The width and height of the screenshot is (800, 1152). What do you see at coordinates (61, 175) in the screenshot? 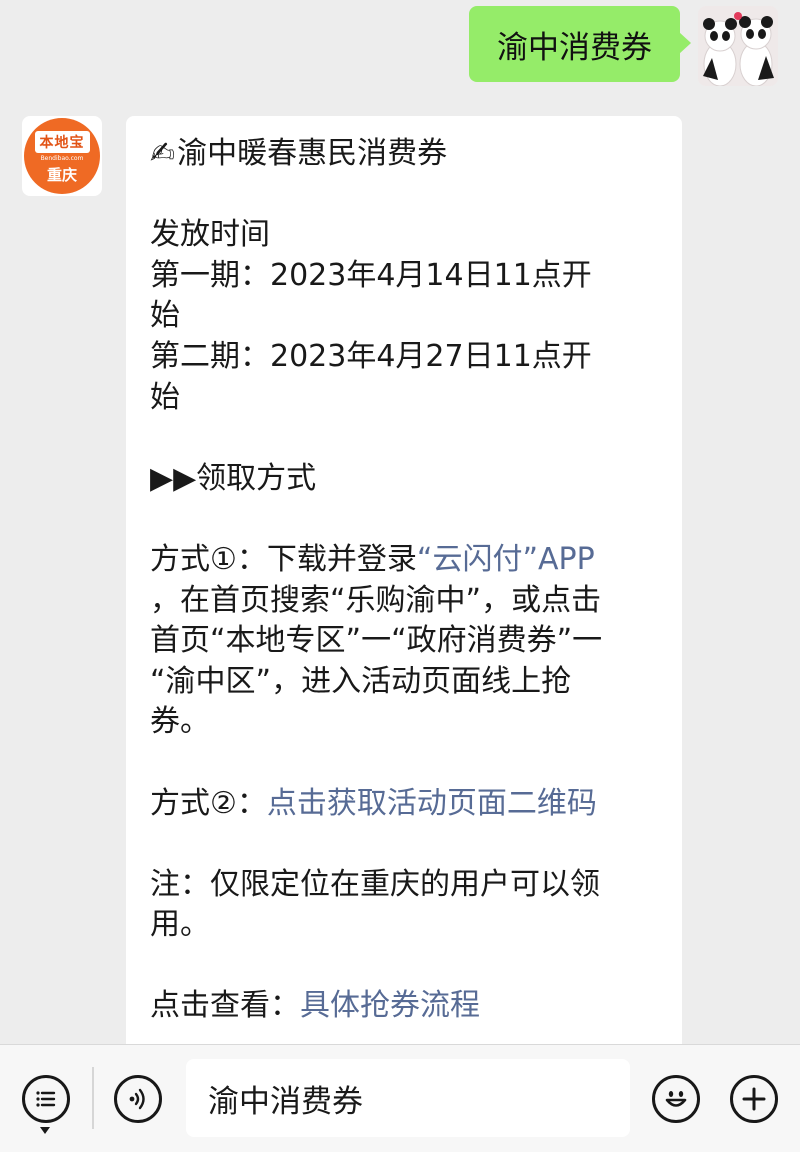
I see `logo-city-text: 重庆` at bounding box center [61, 175].